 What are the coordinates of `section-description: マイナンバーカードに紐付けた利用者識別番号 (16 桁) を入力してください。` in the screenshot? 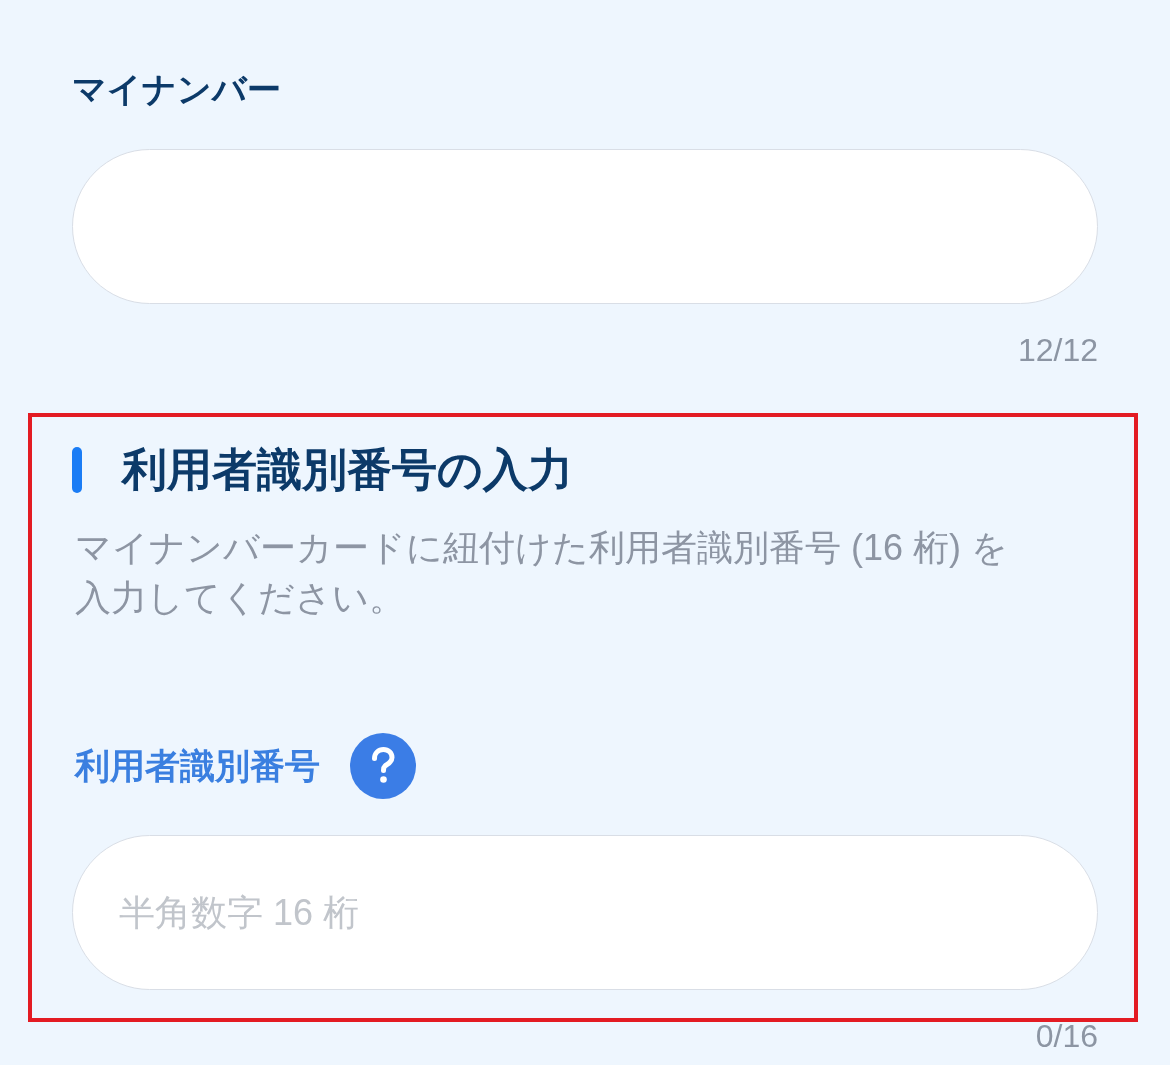 It's located at (542, 573).